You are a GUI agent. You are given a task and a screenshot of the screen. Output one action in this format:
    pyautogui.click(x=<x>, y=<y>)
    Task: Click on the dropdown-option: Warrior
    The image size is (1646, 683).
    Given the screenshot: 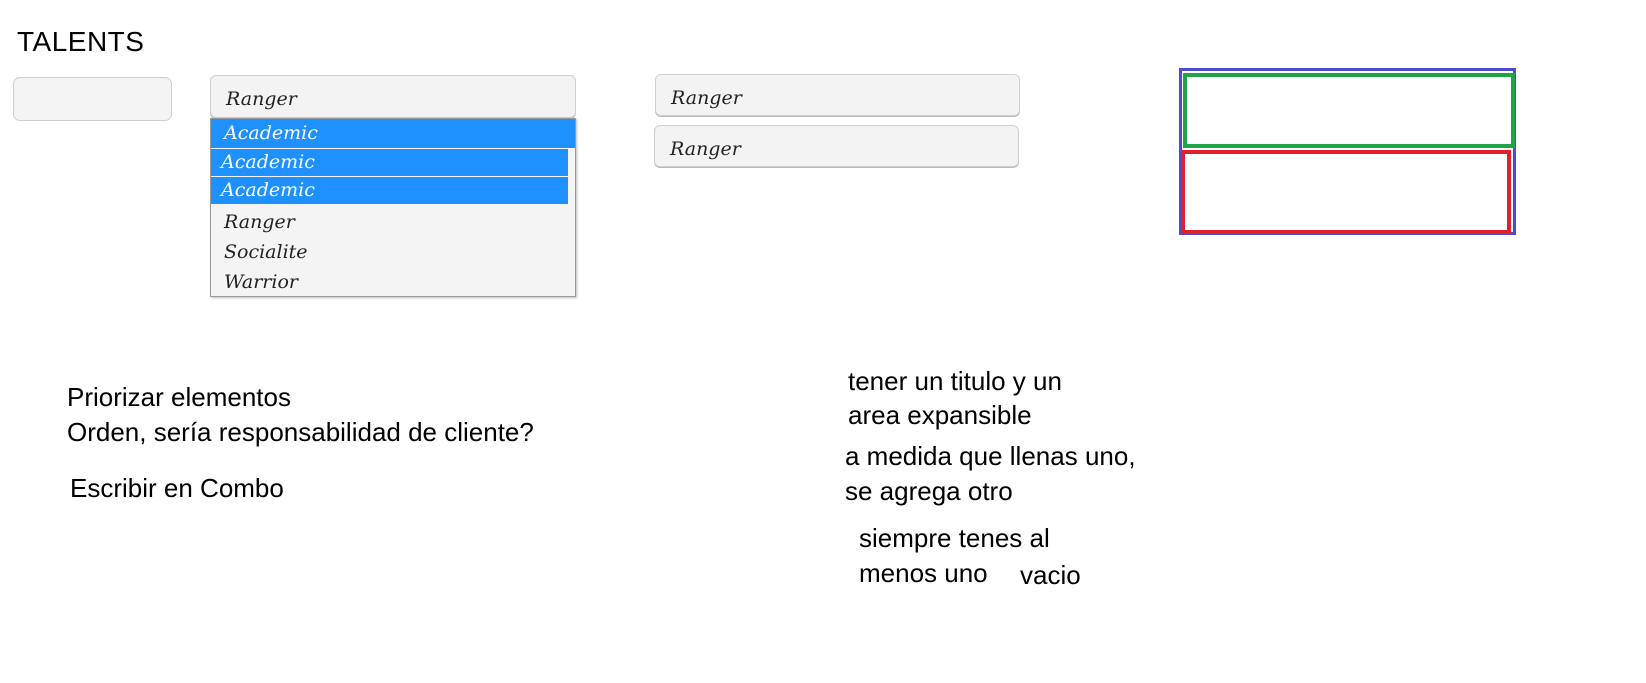 What is the action you would take?
    pyautogui.click(x=393, y=282)
    